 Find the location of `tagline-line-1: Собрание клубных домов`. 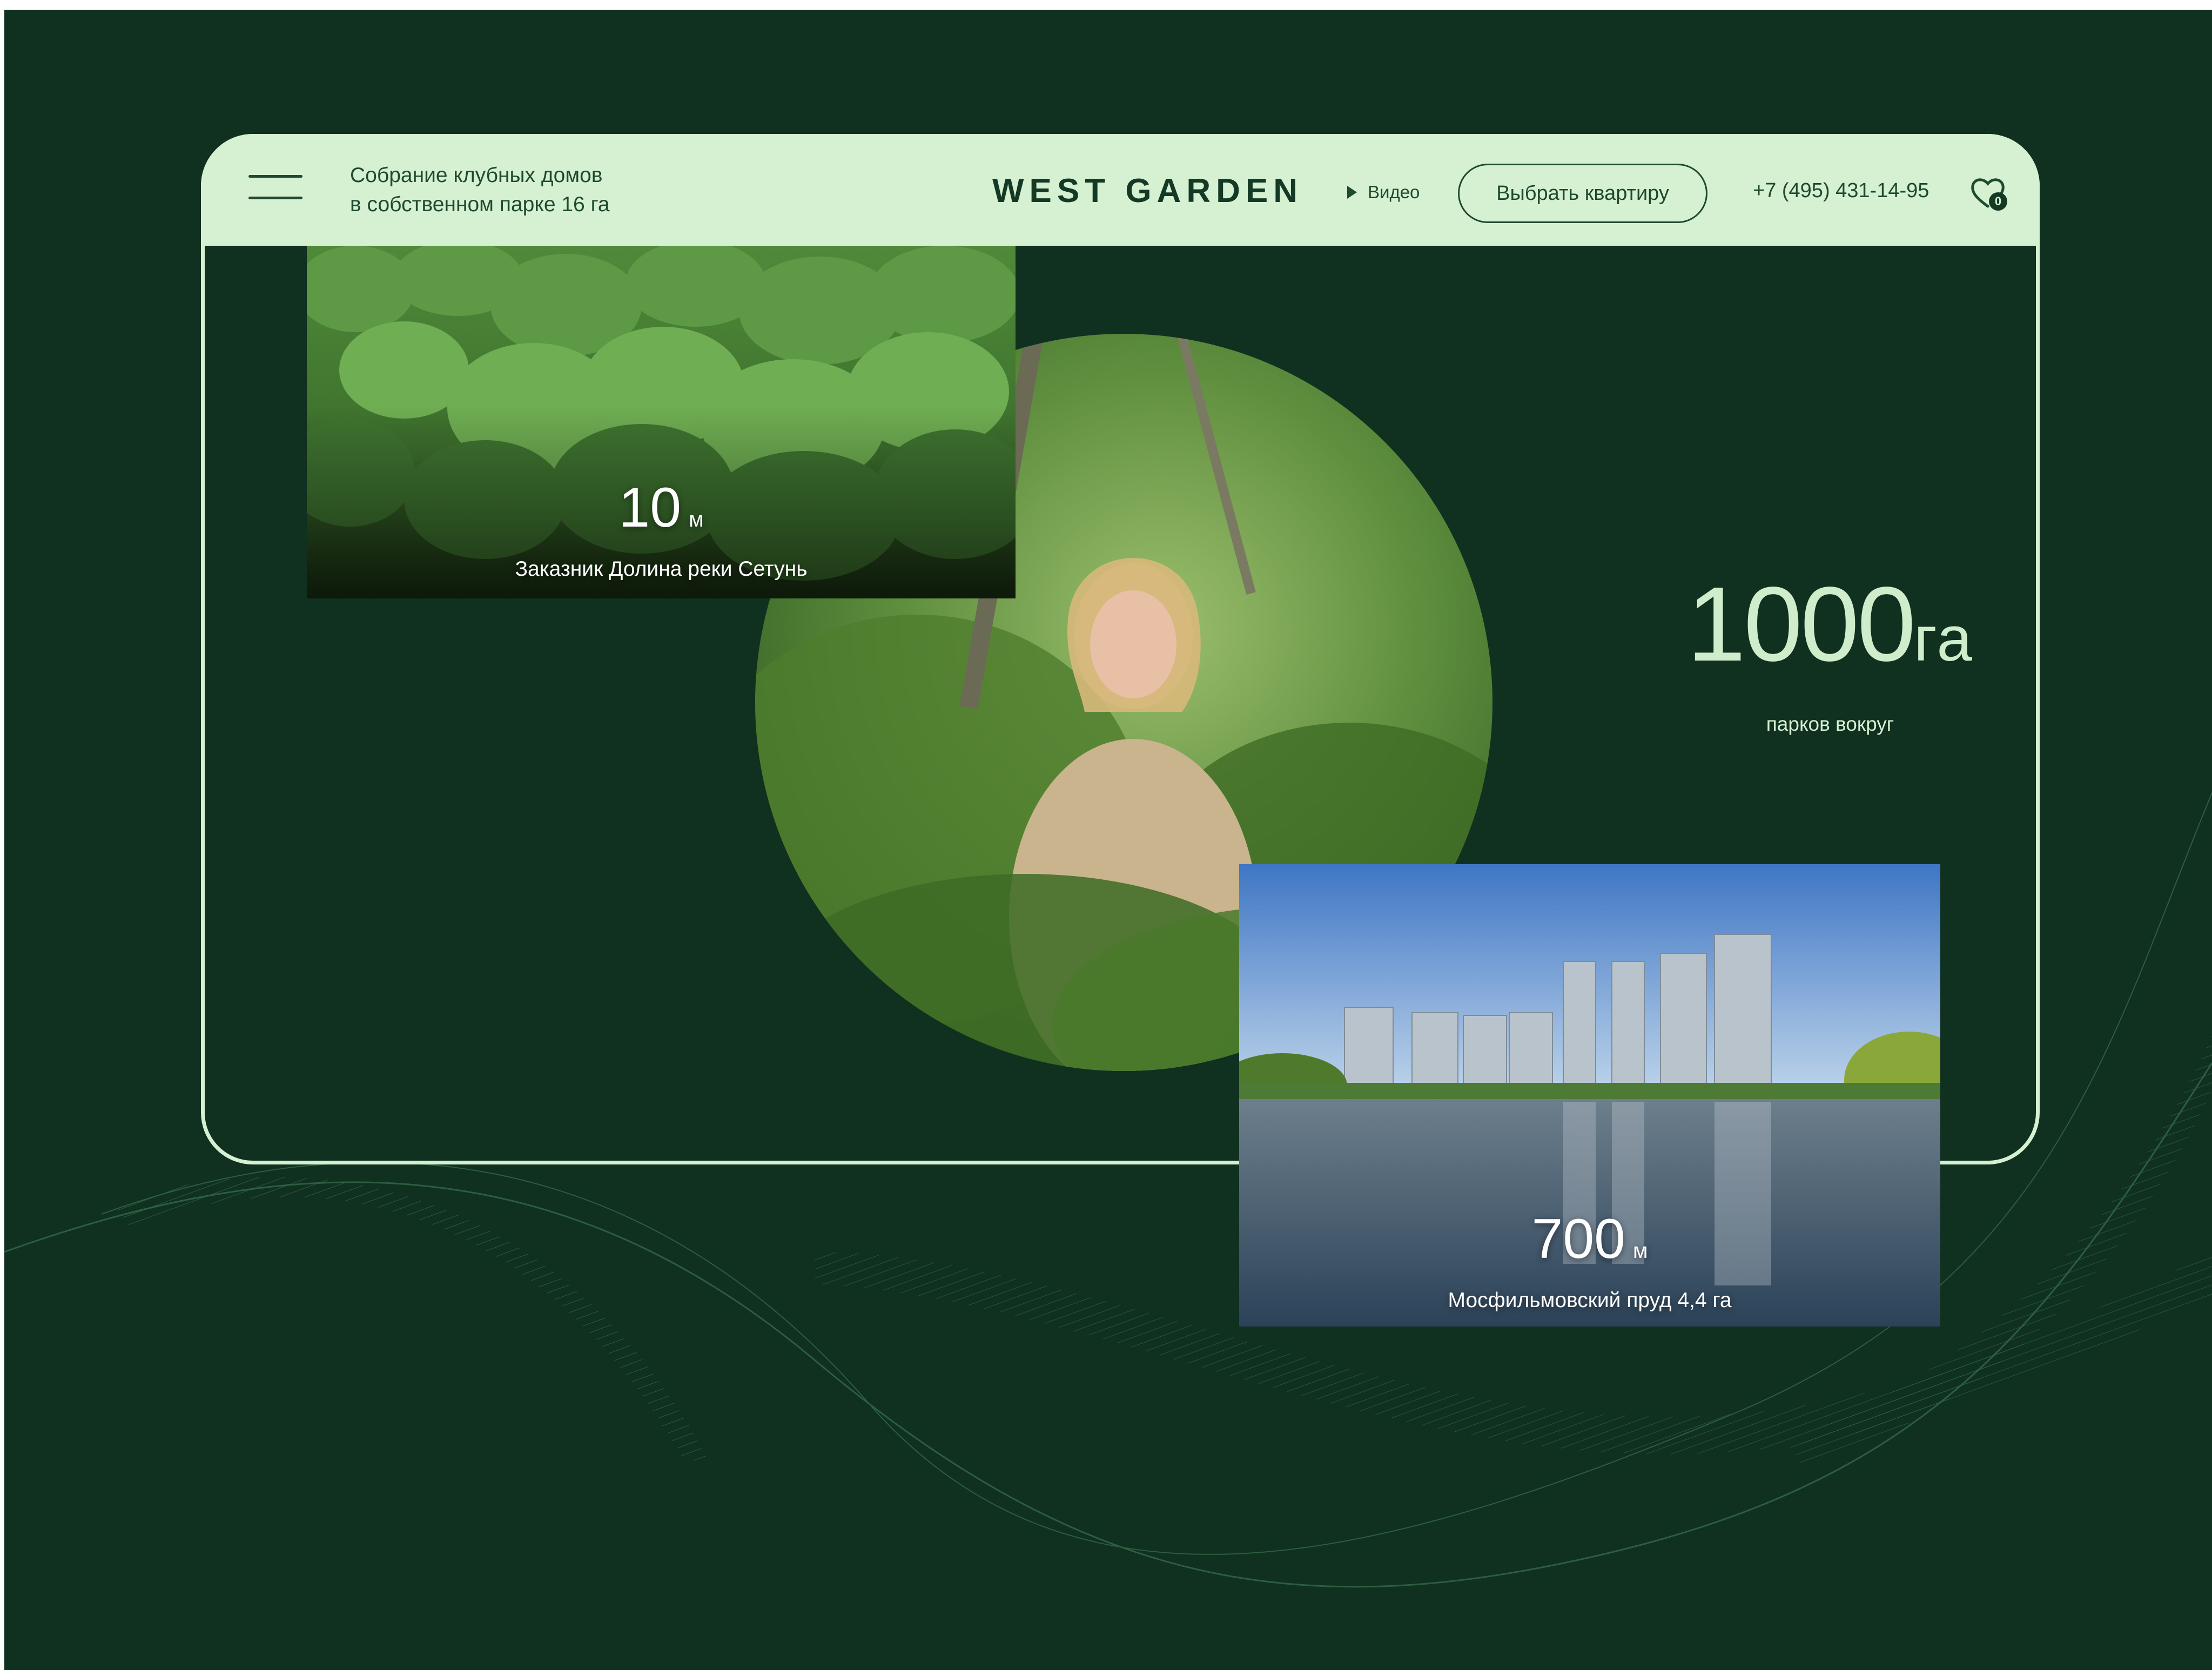

tagline-line-1: Собрание клубных домов is located at coordinates (476, 175).